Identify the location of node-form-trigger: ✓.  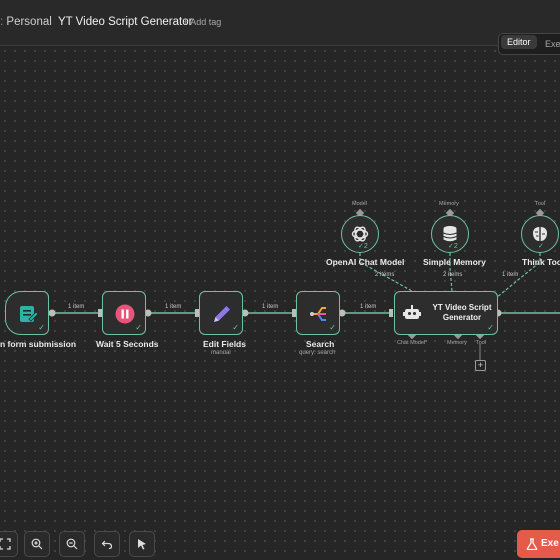
(27, 313).